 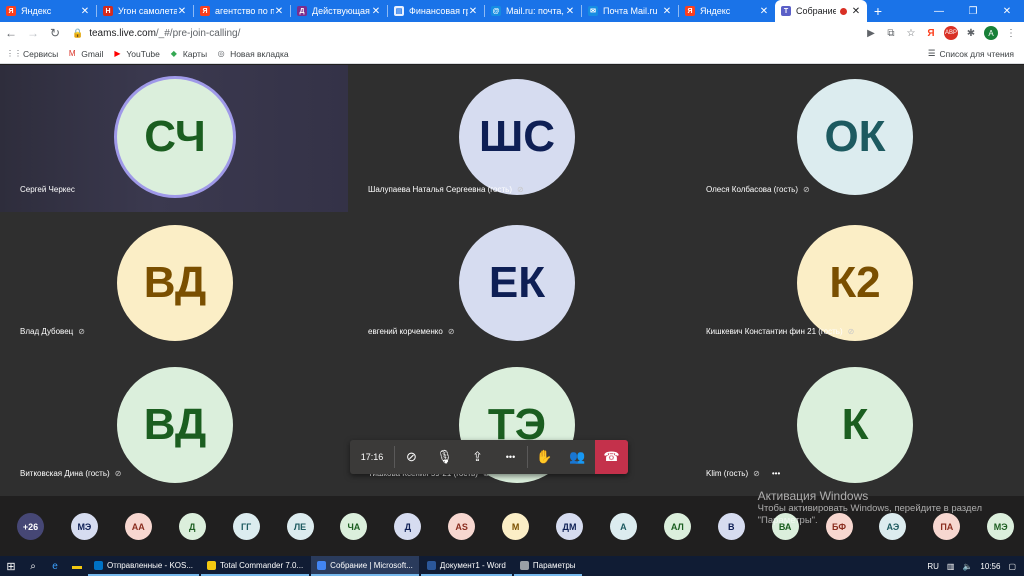 What do you see at coordinates (300, 526) in the screenshot?
I see `roster-avatar: ЛЕ` at bounding box center [300, 526].